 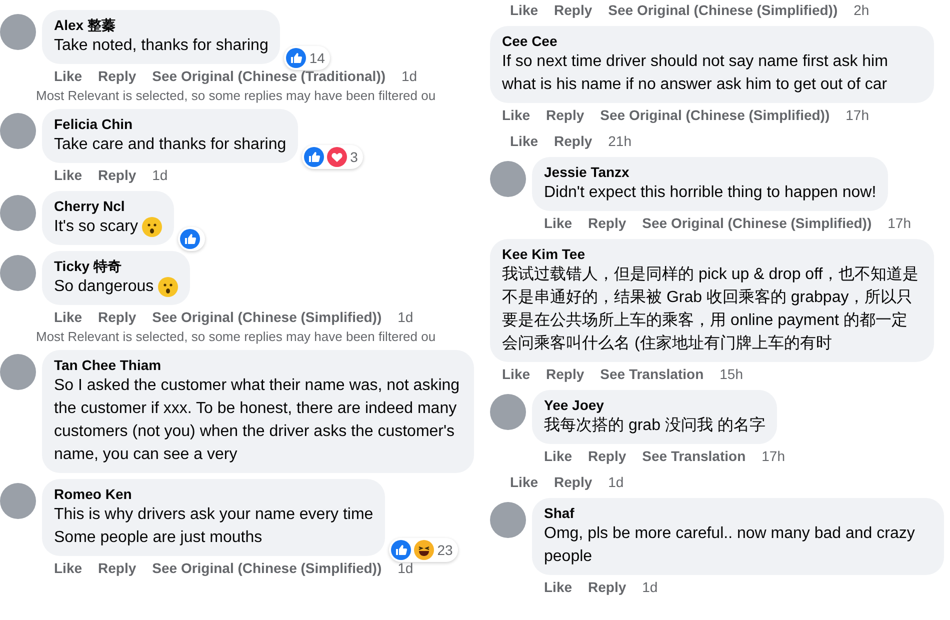 I want to click on commenter-name: Cherry Ncl, so click(x=108, y=206).